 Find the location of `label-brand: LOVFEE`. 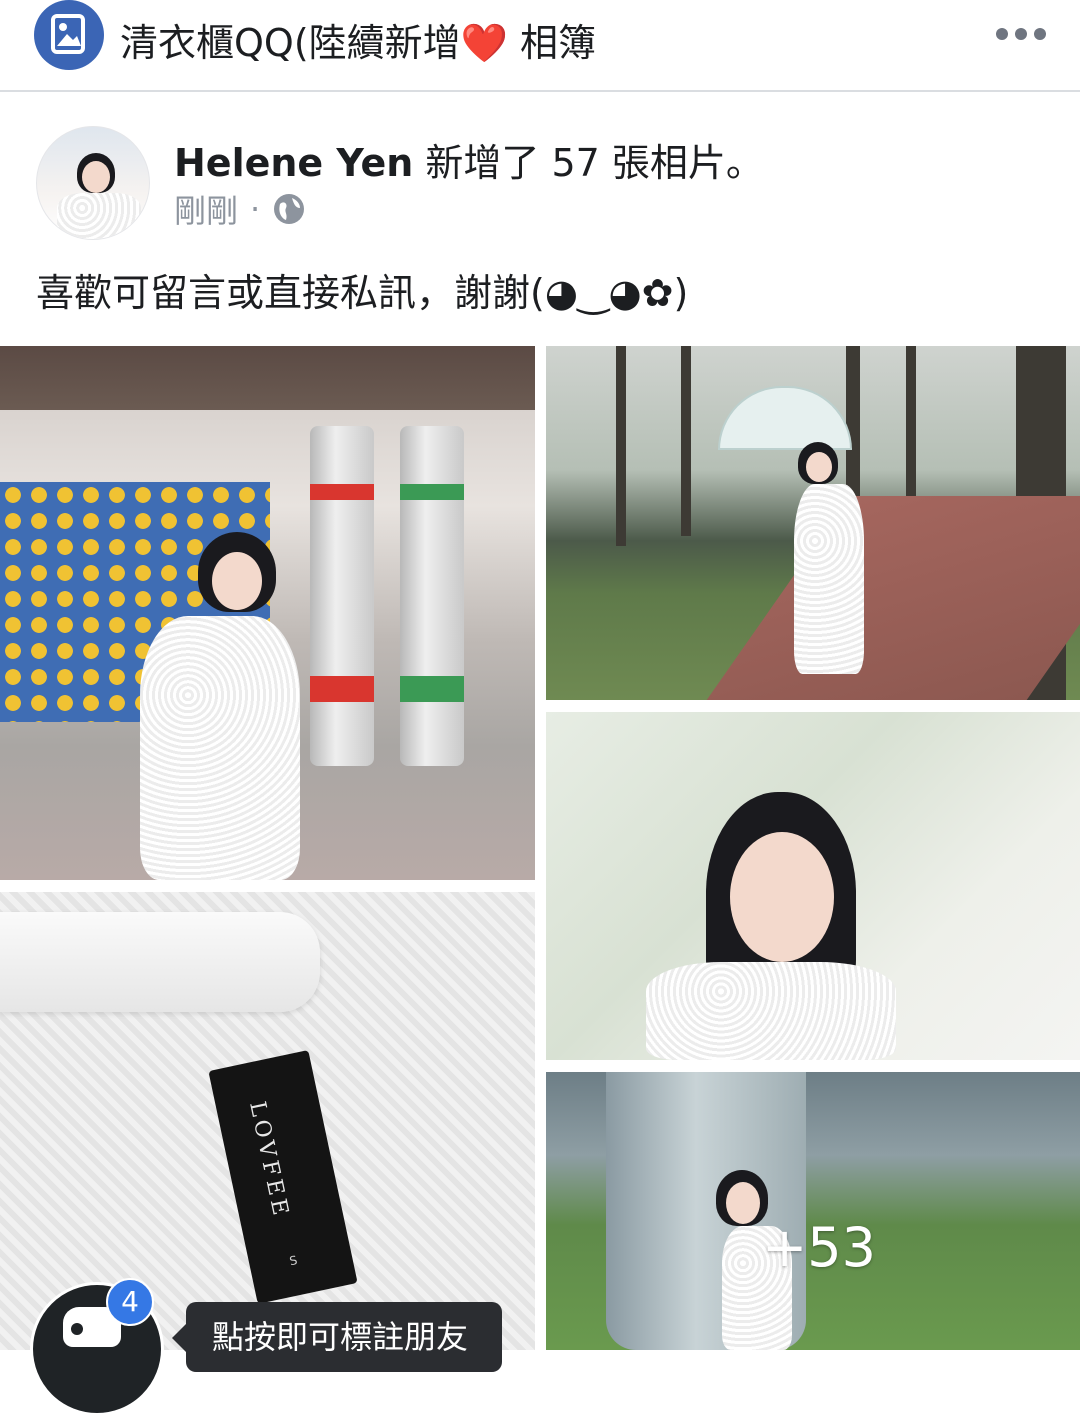

label-brand: LOVFEE is located at coordinates (269, 1160).